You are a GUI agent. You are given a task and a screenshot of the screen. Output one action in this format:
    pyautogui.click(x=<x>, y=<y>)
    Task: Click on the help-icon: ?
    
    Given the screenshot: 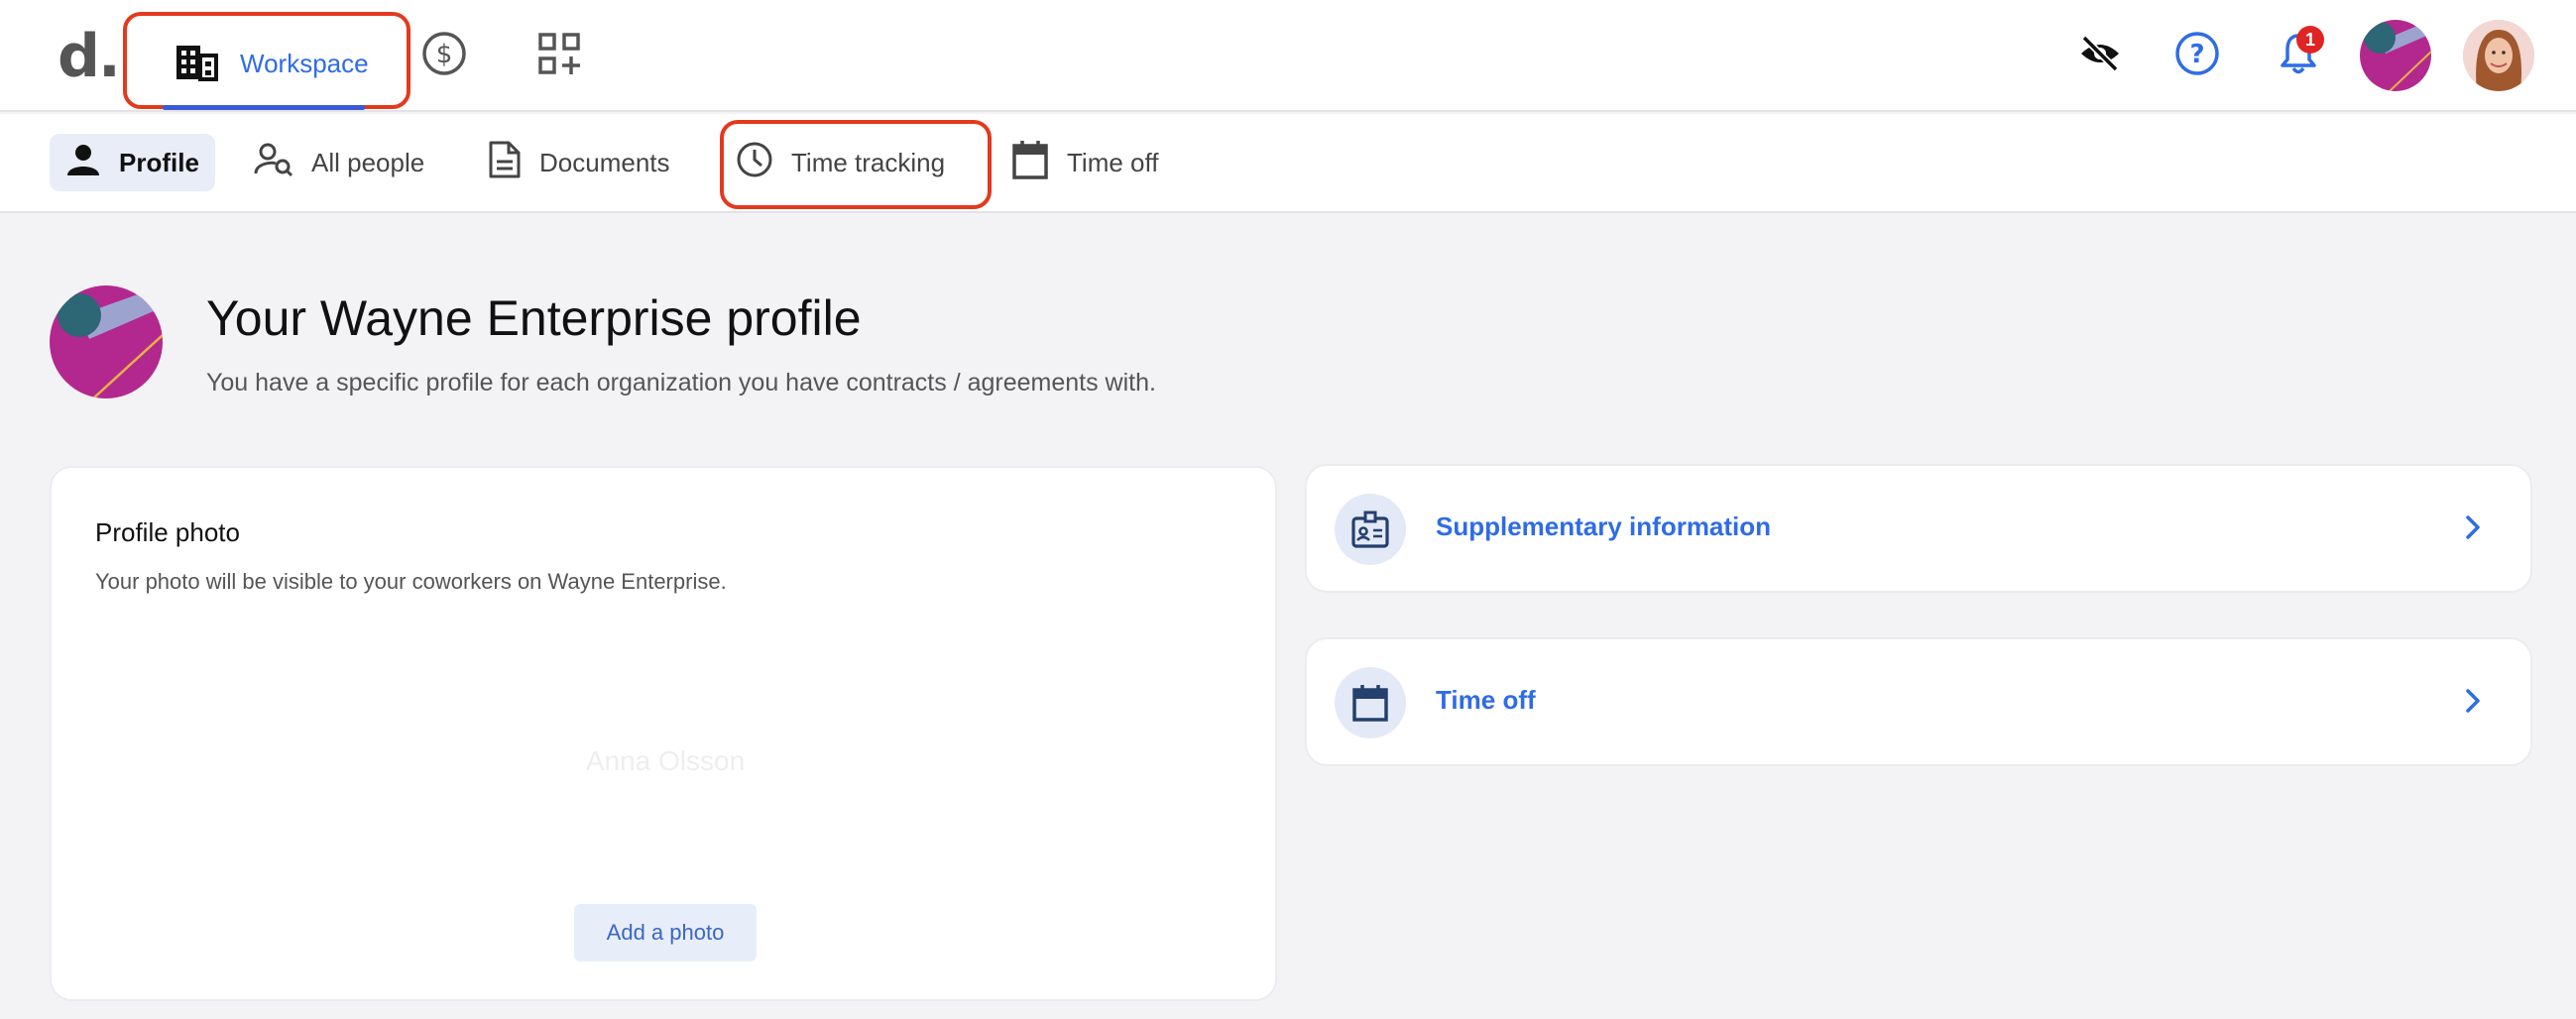 What is the action you would take?
    pyautogui.click(x=2197, y=53)
    